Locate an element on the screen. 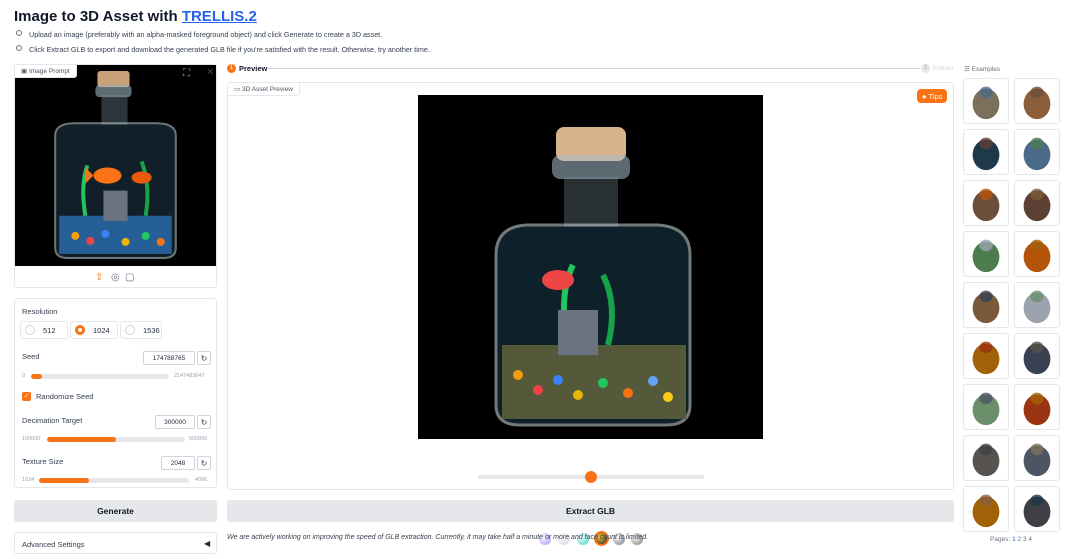 The image size is (1080, 559). example-armor is located at coordinates (1037, 356).